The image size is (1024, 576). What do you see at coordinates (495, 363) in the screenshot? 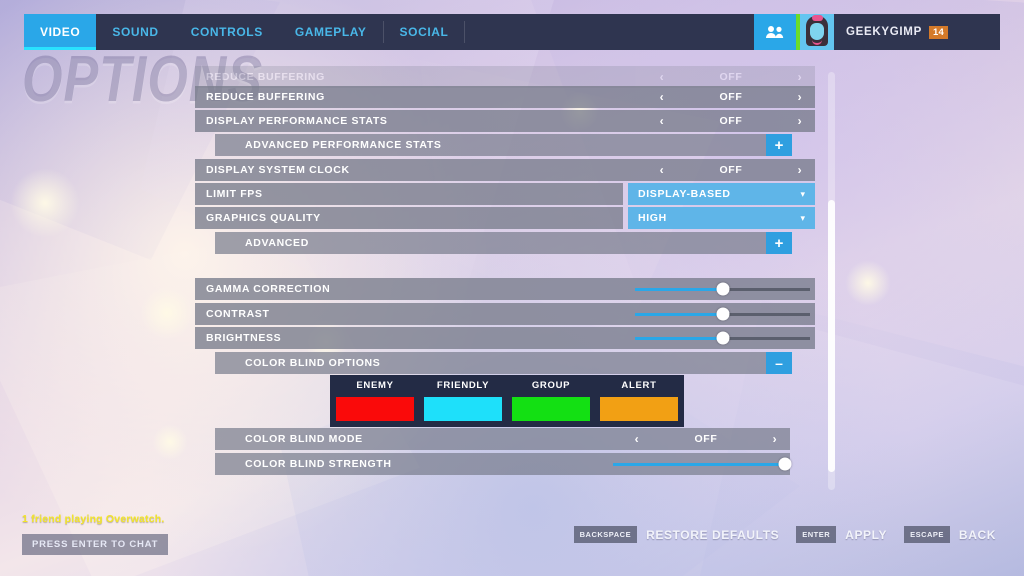
I see `option-row-color-blind-options: COLOR BLIND OPTIONS` at bounding box center [495, 363].